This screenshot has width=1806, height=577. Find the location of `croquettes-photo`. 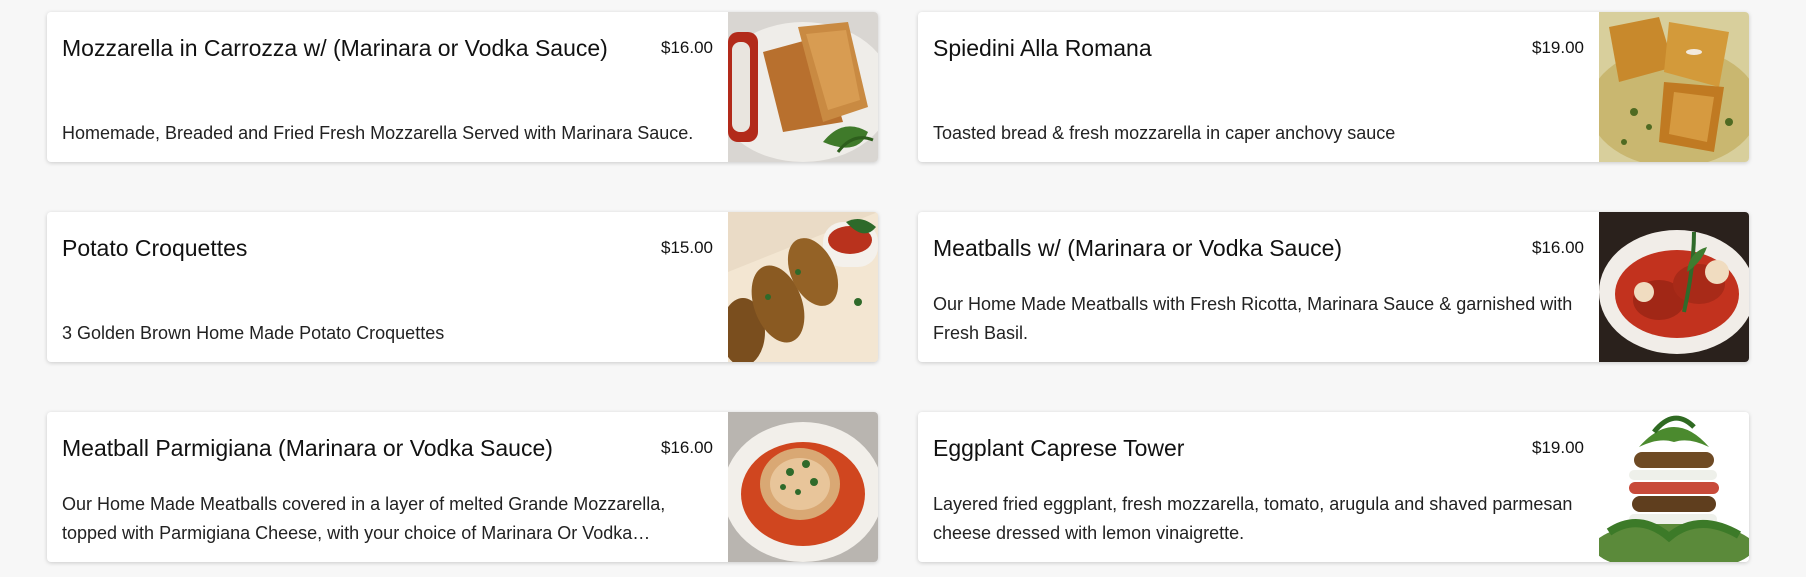

croquettes-photo is located at coordinates (803, 287).